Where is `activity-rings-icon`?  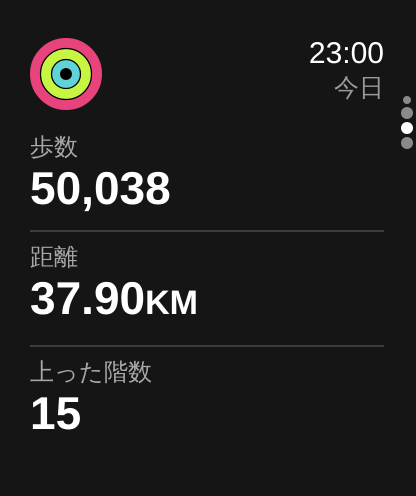
activity-rings-icon is located at coordinates (66, 74).